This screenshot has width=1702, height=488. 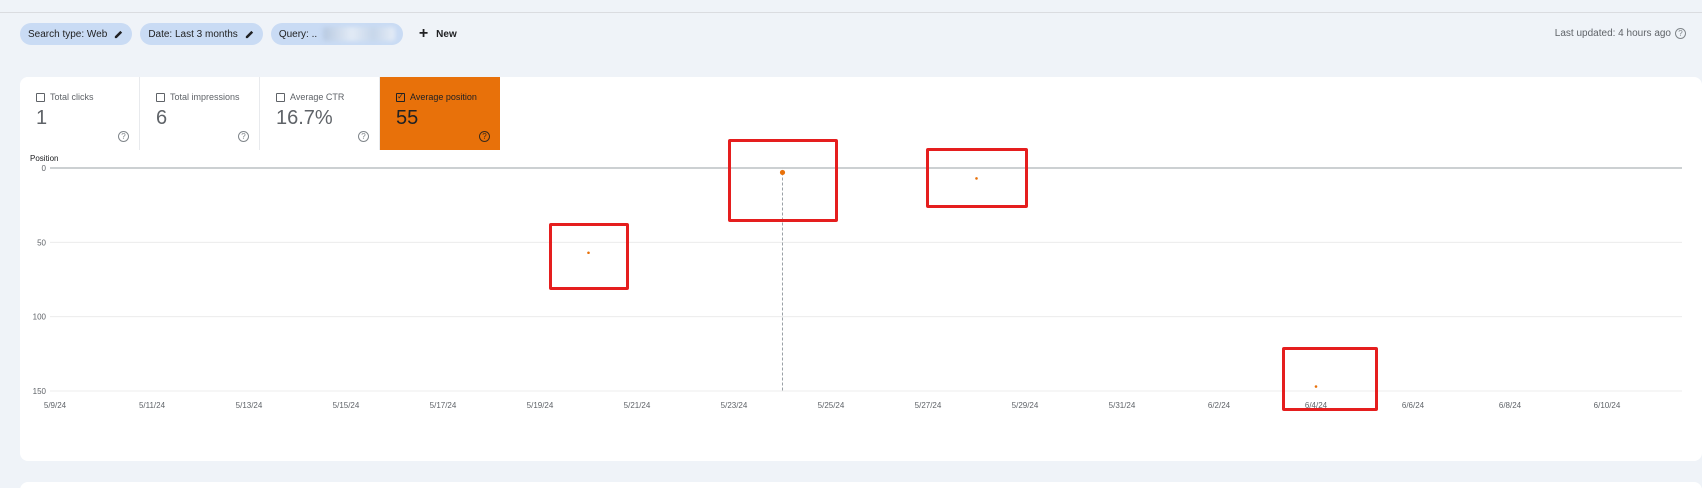 I want to click on new-filter-button: + New, so click(x=434, y=34).